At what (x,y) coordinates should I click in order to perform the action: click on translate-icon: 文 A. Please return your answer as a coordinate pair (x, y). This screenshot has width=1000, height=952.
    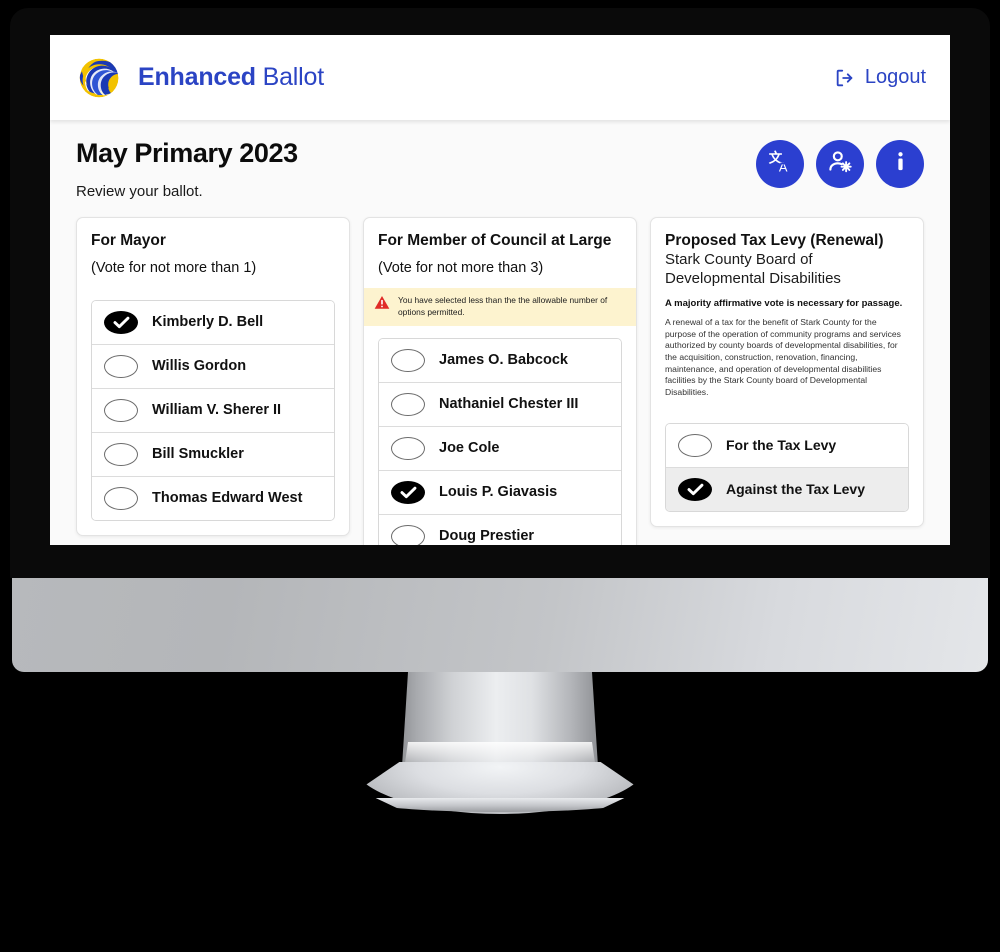
    Looking at the image, I should click on (780, 164).